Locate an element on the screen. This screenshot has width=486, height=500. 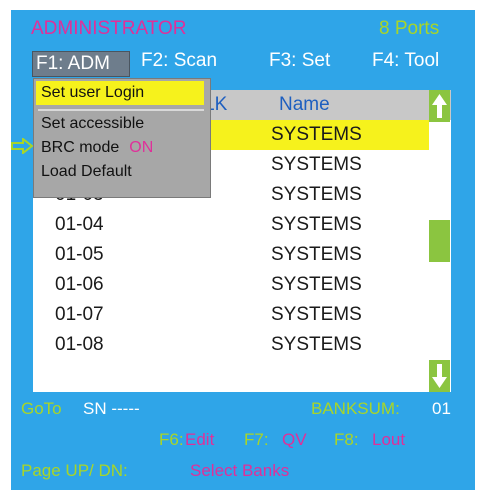
menu-divider is located at coordinates (121, 110).